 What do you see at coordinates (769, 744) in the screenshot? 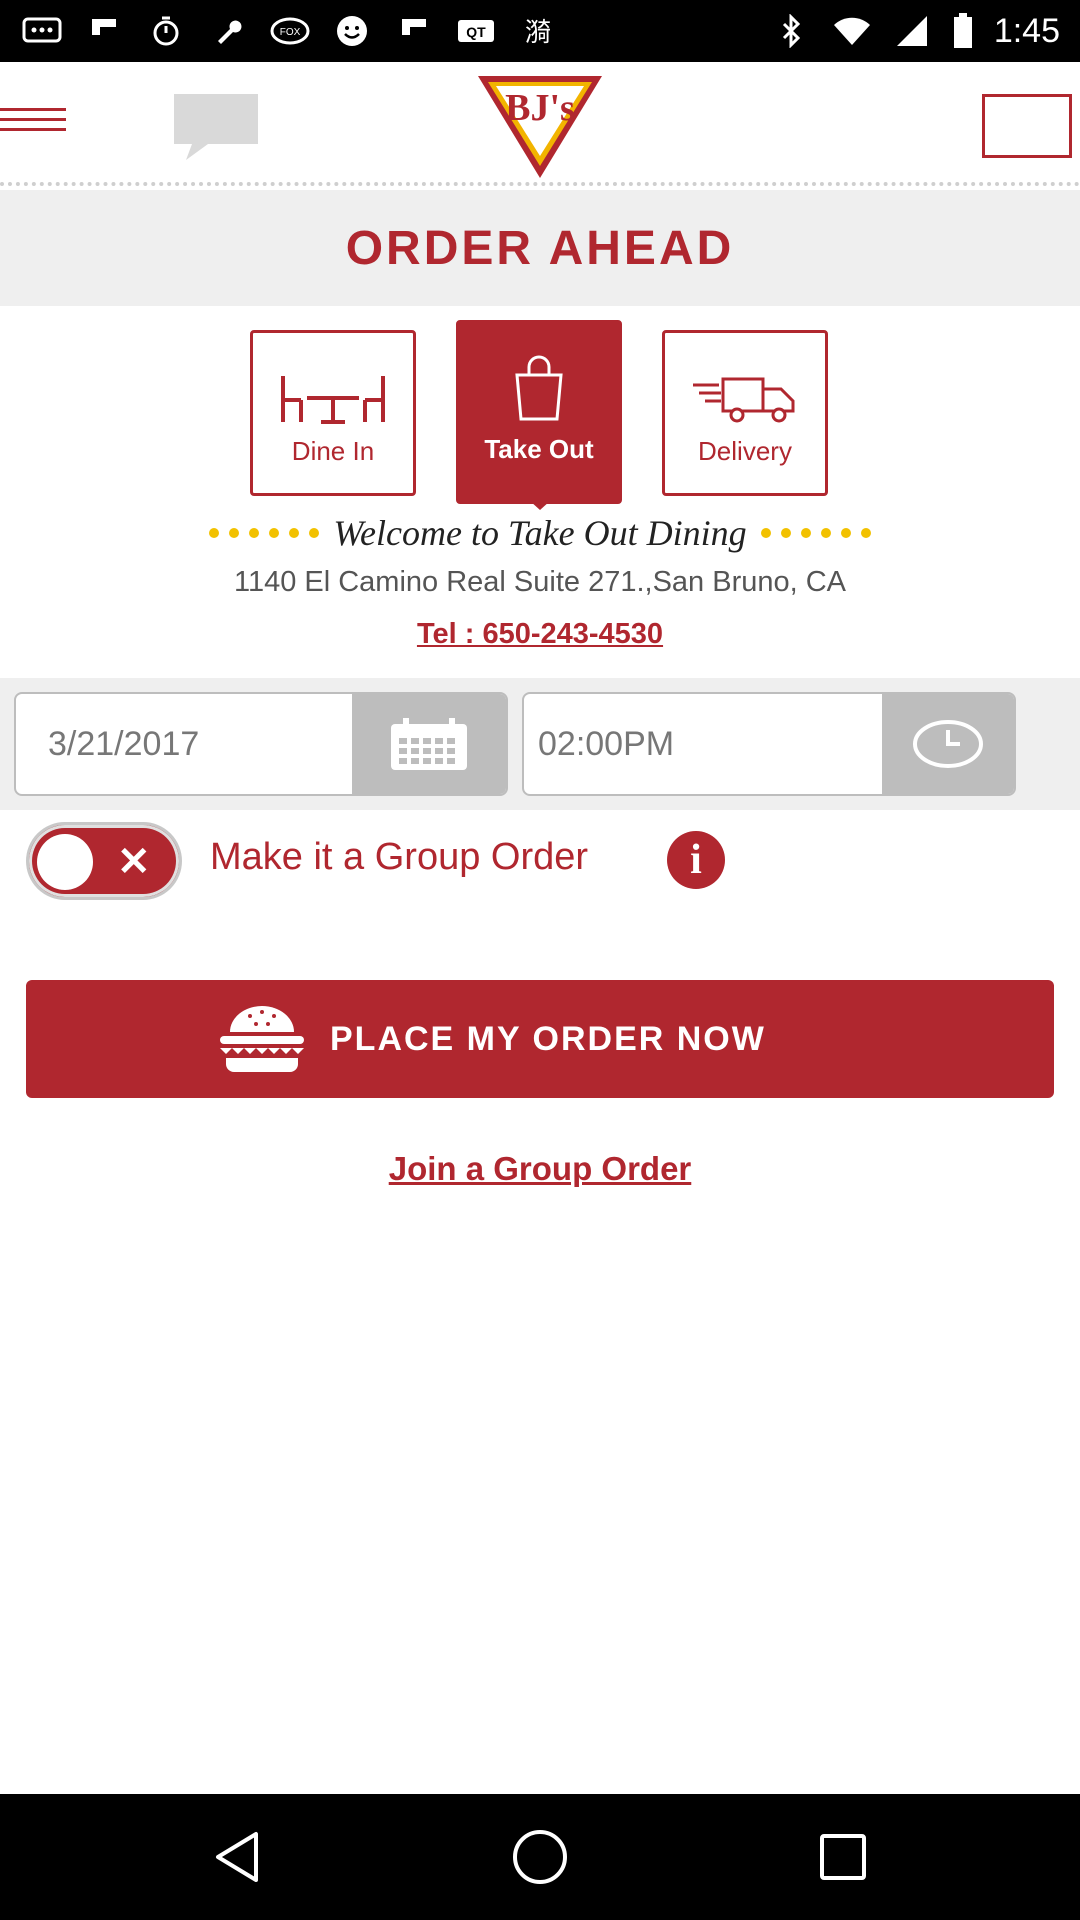
I see `time-field: 02:00PM` at bounding box center [769, 744].